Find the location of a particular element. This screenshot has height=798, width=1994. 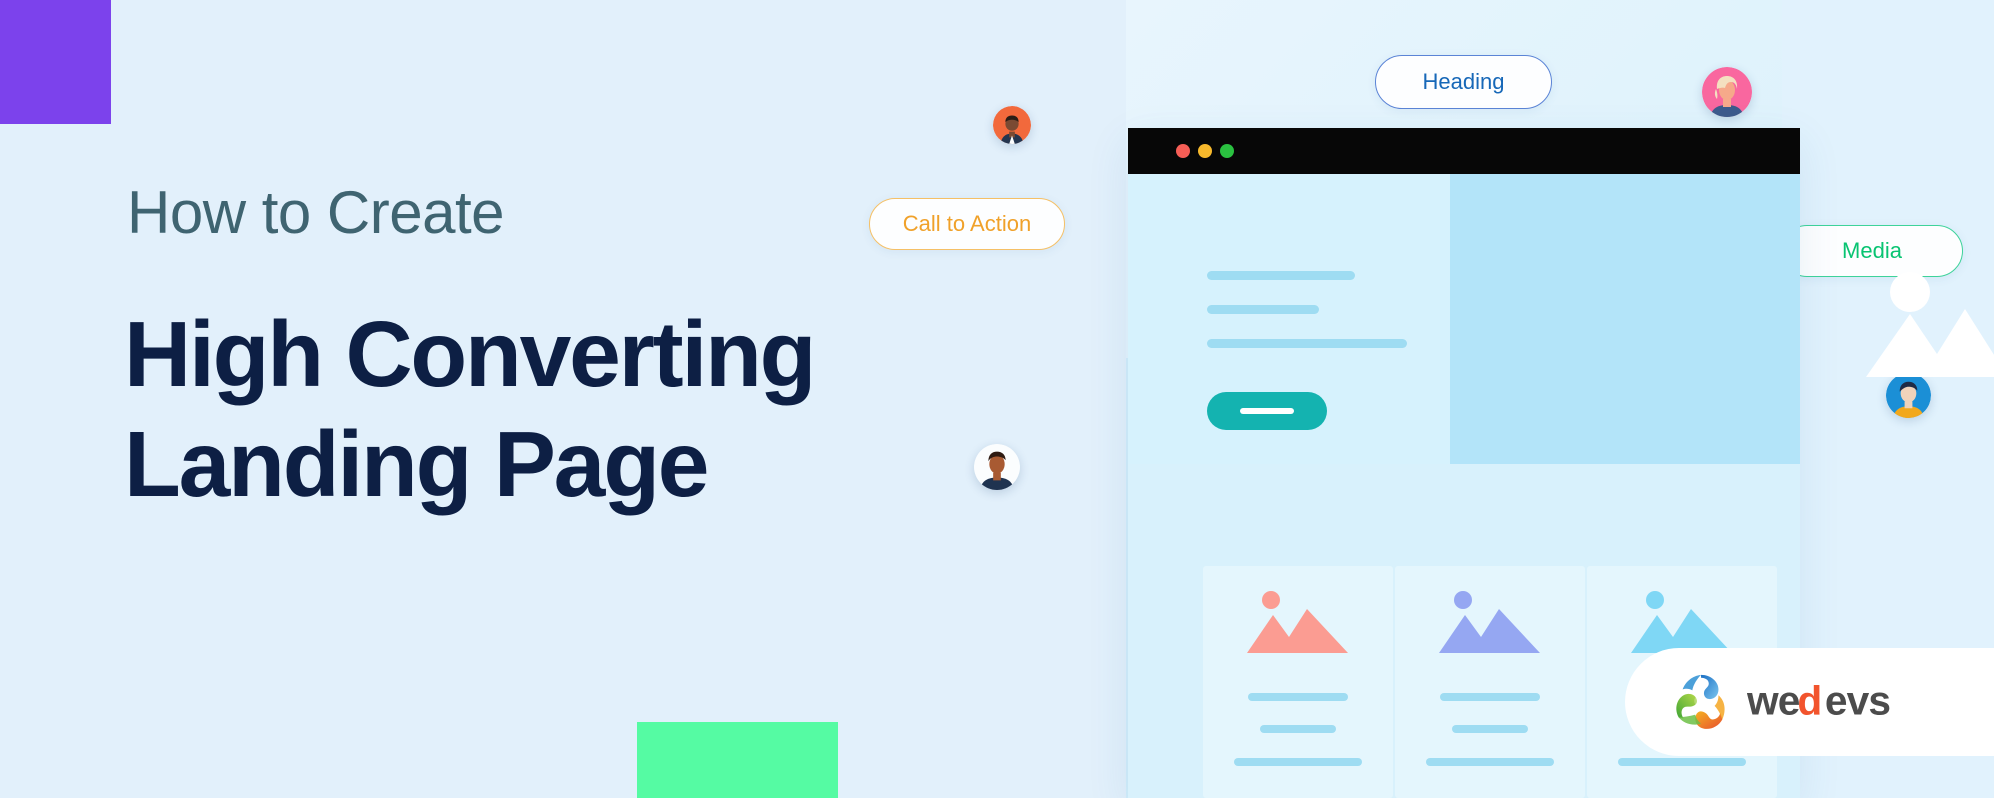

wedevs-logo-lockup: we d evs is located at coordinates (1809, 702).